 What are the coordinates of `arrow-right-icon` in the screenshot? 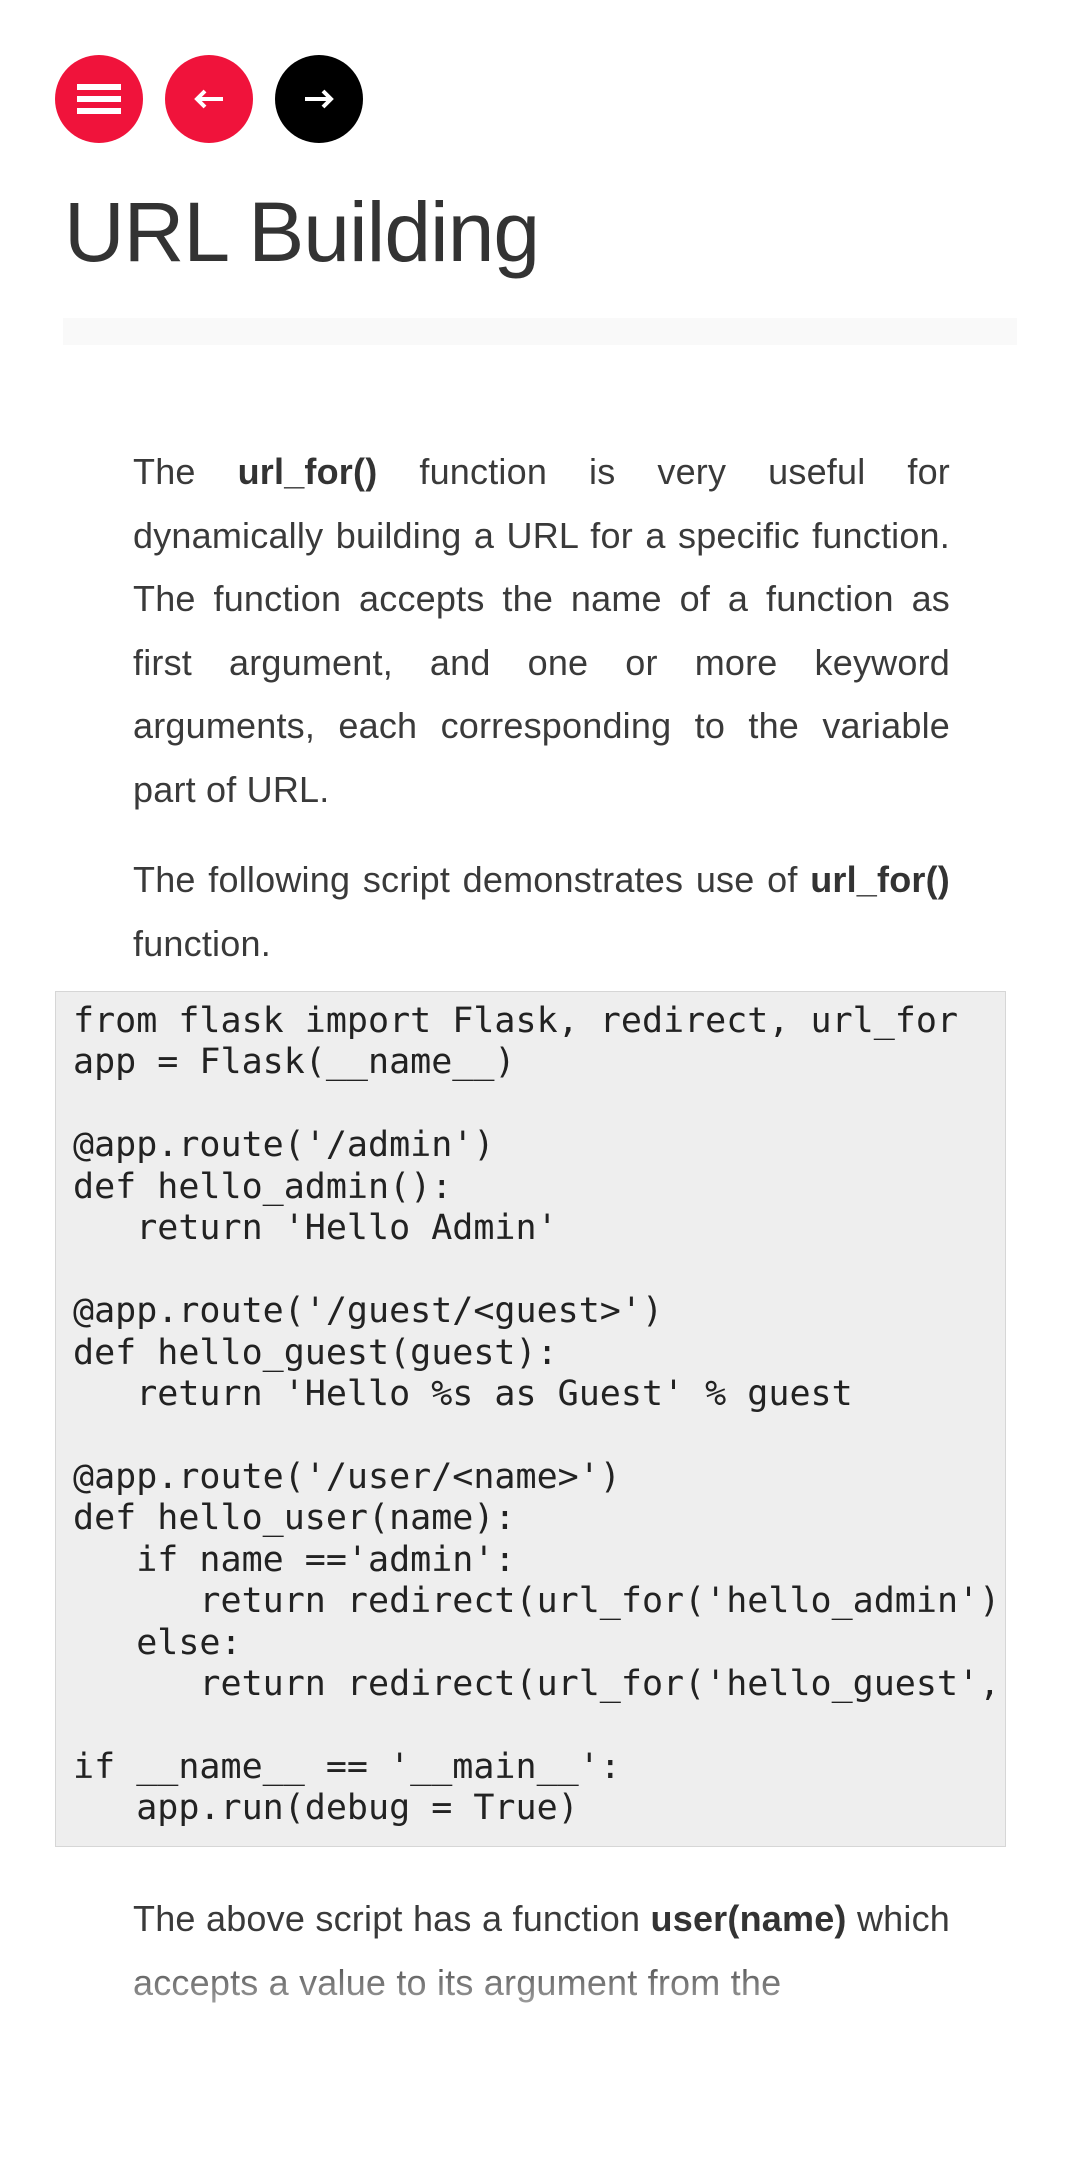 It's located at (319, 99).